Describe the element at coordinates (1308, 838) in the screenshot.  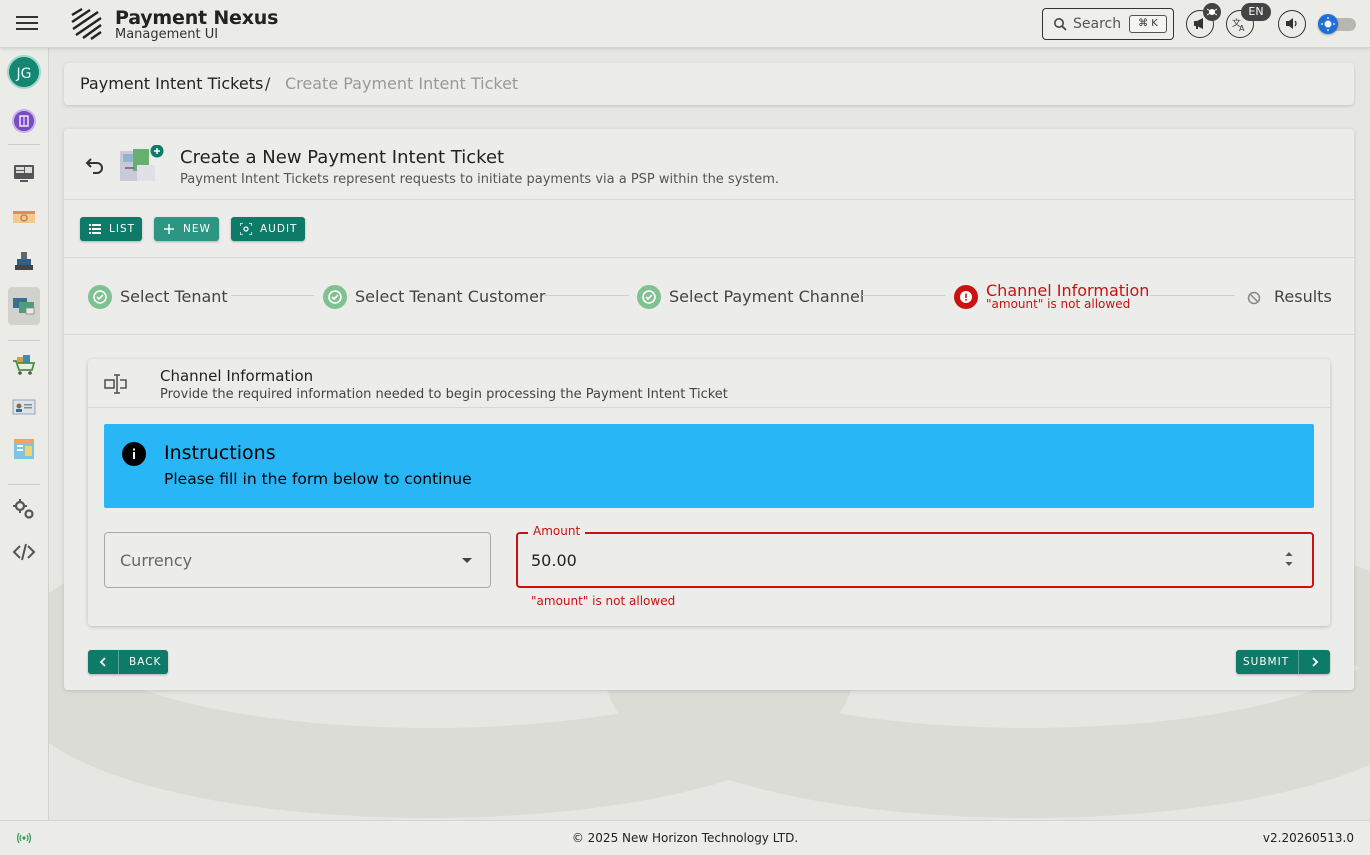
I see `version-text: v2.20260513.0` at that location.